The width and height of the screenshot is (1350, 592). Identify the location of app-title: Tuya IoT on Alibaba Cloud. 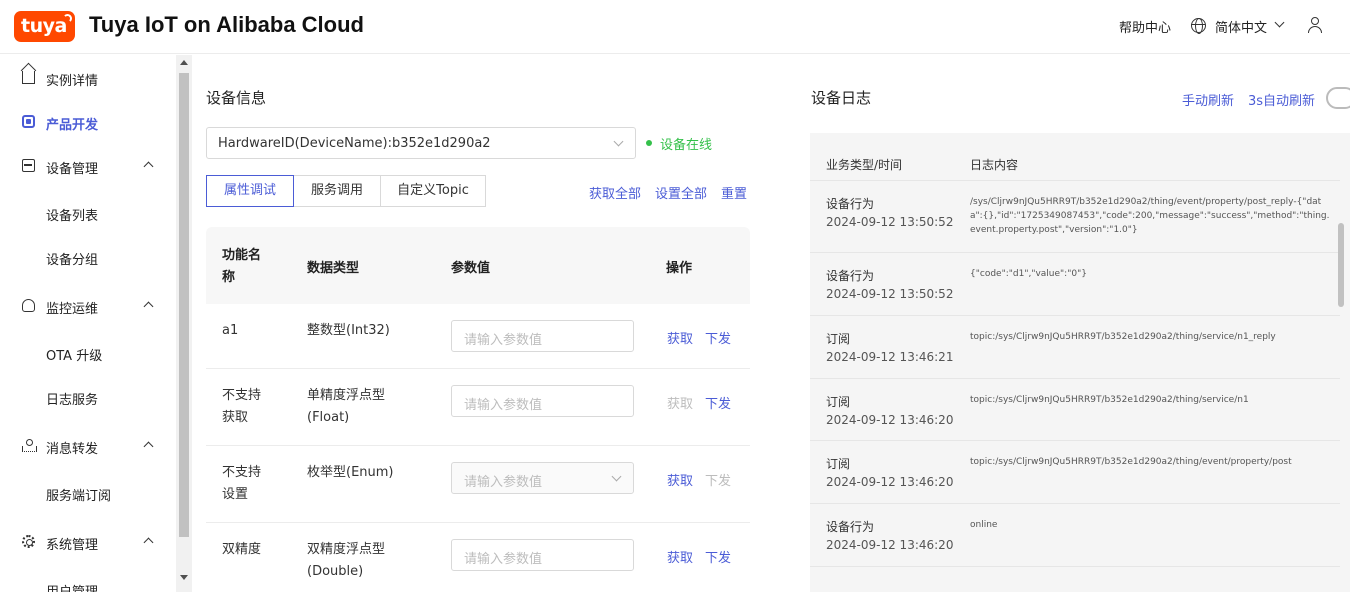
(226, 24).